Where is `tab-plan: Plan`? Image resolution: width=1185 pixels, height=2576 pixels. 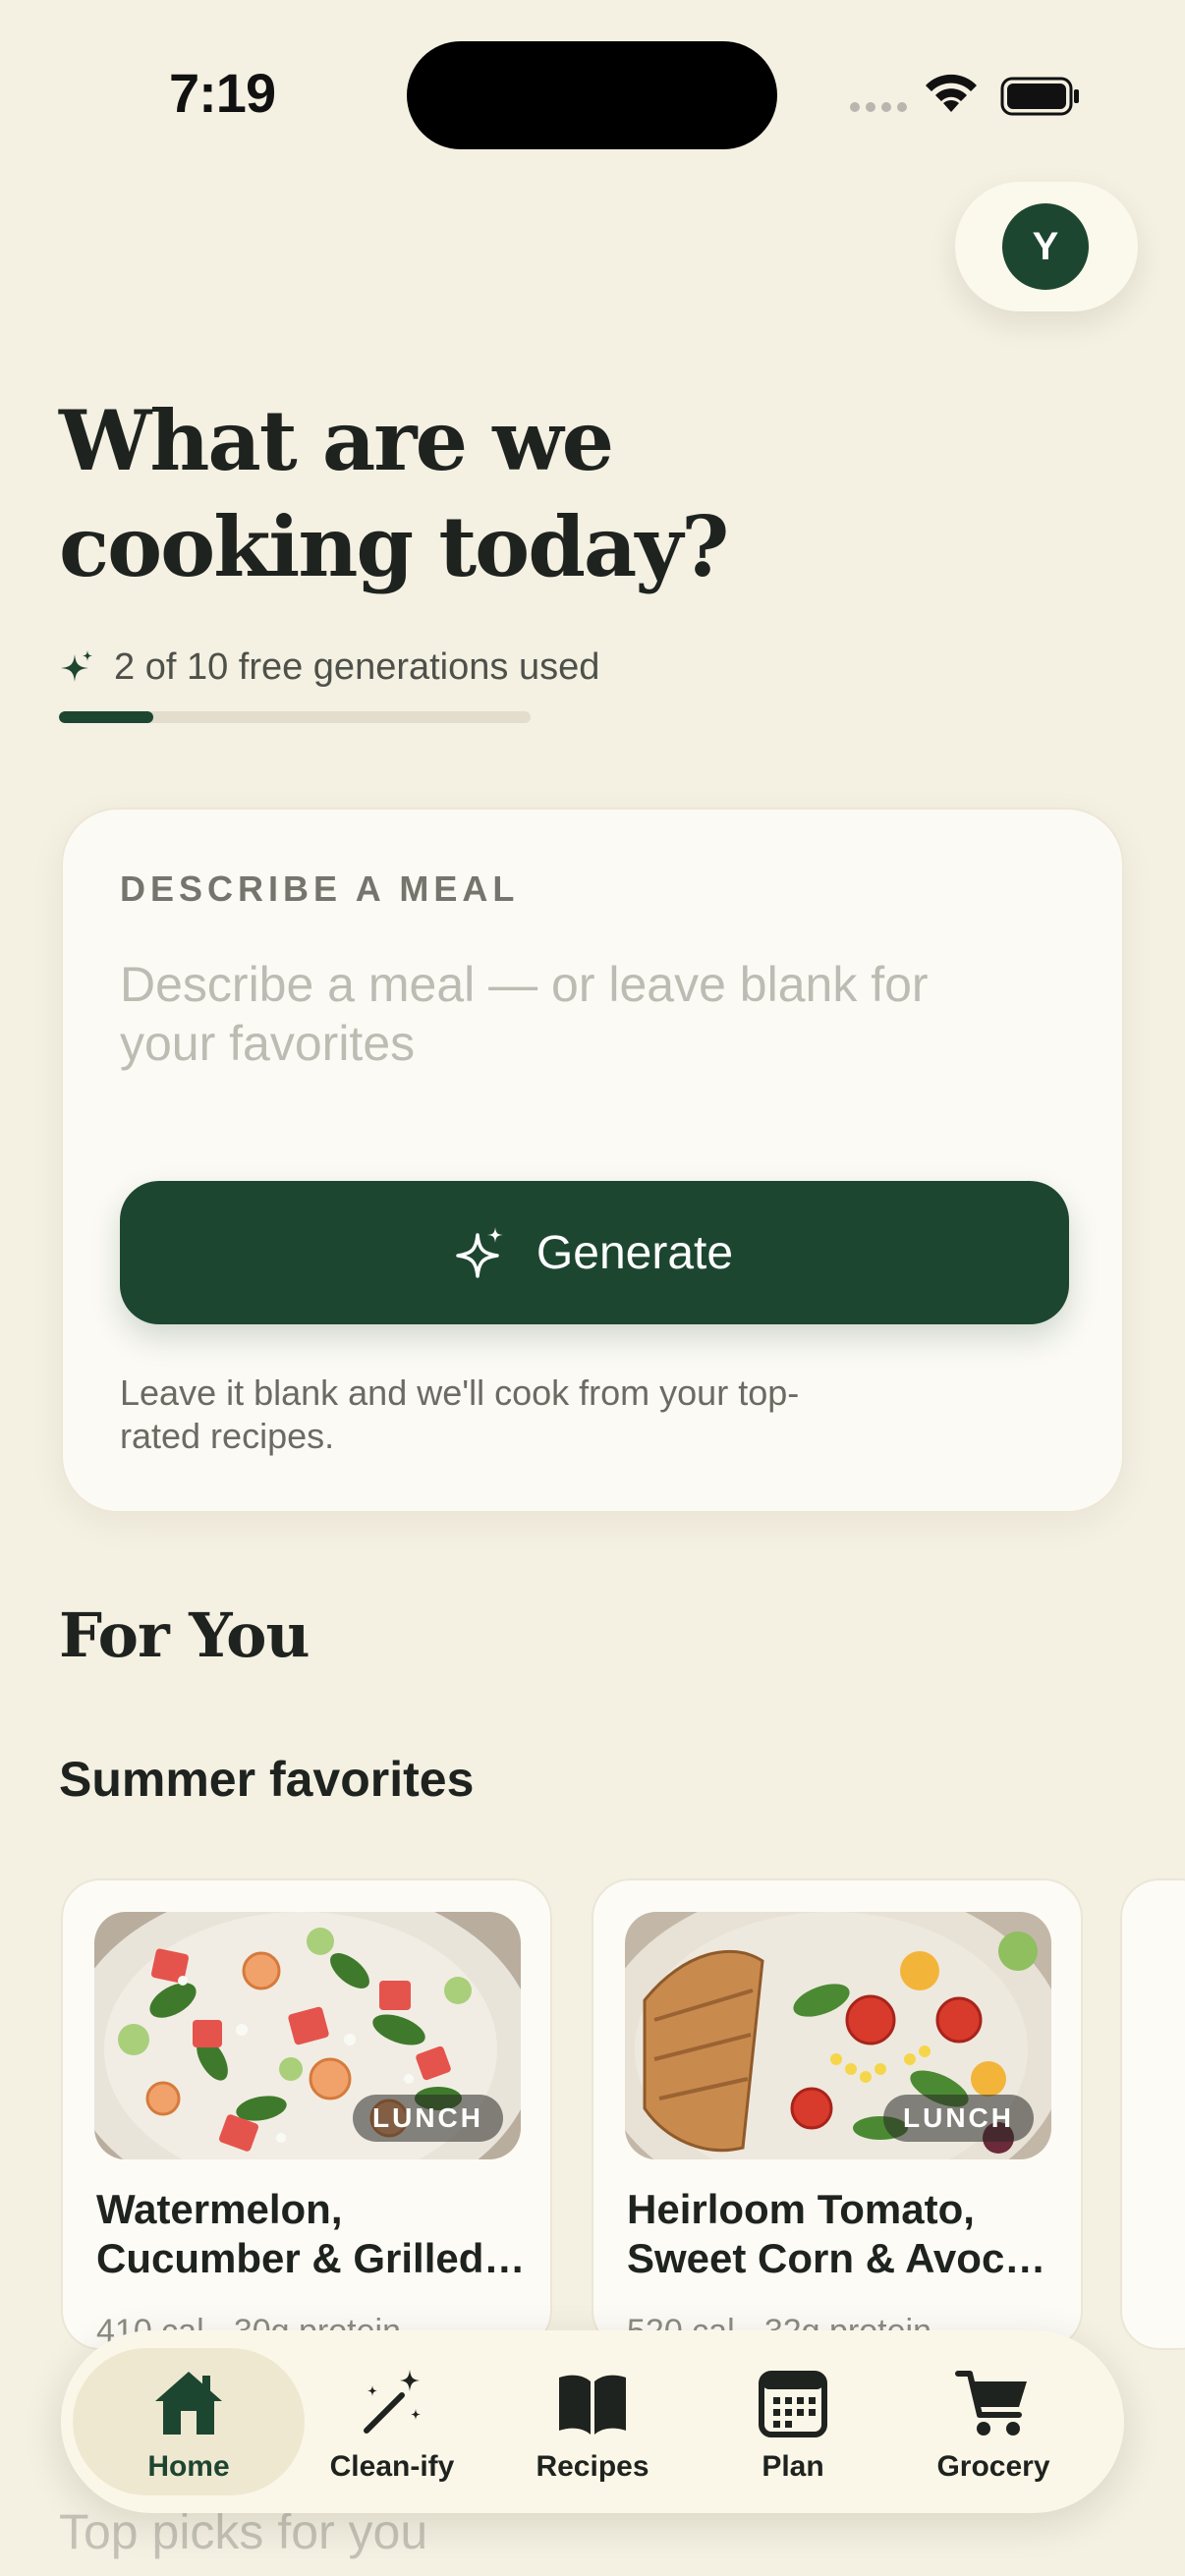
tab-plan: Plan is located at coordinates (793, 2421).